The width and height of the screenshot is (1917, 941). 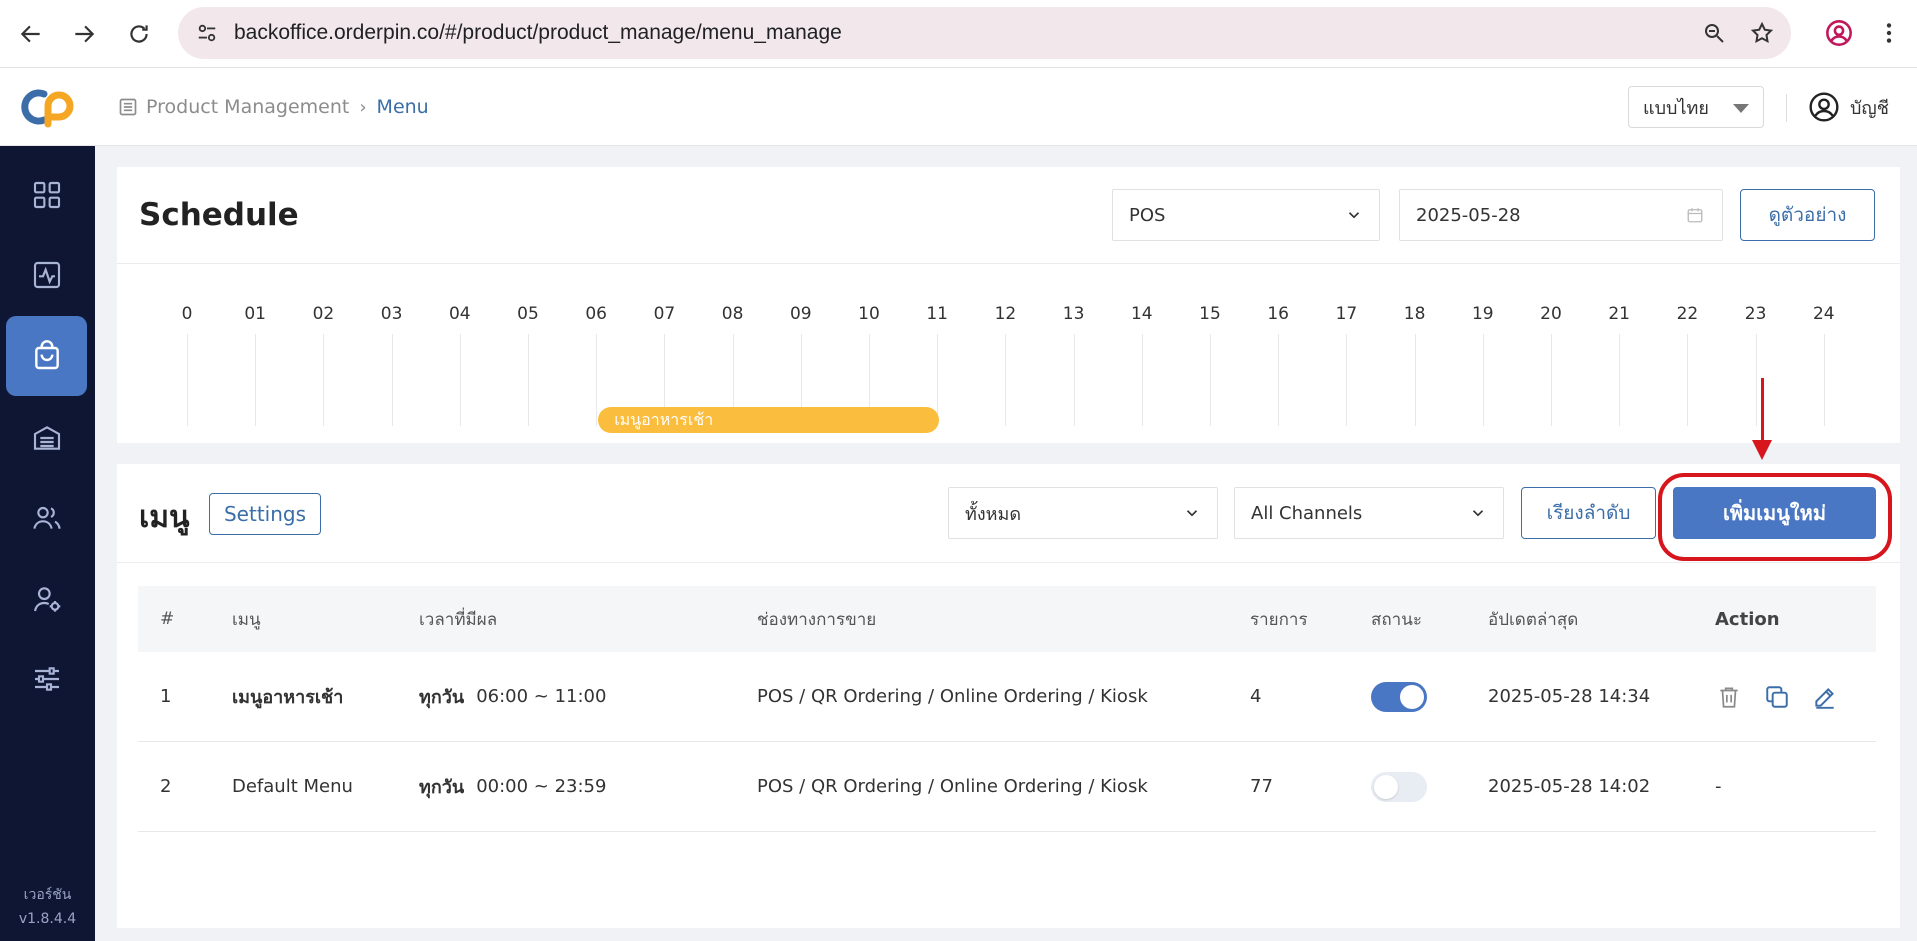 I want to click on sort-button: เรียงลำดับ, so click(x=1588, y=513).